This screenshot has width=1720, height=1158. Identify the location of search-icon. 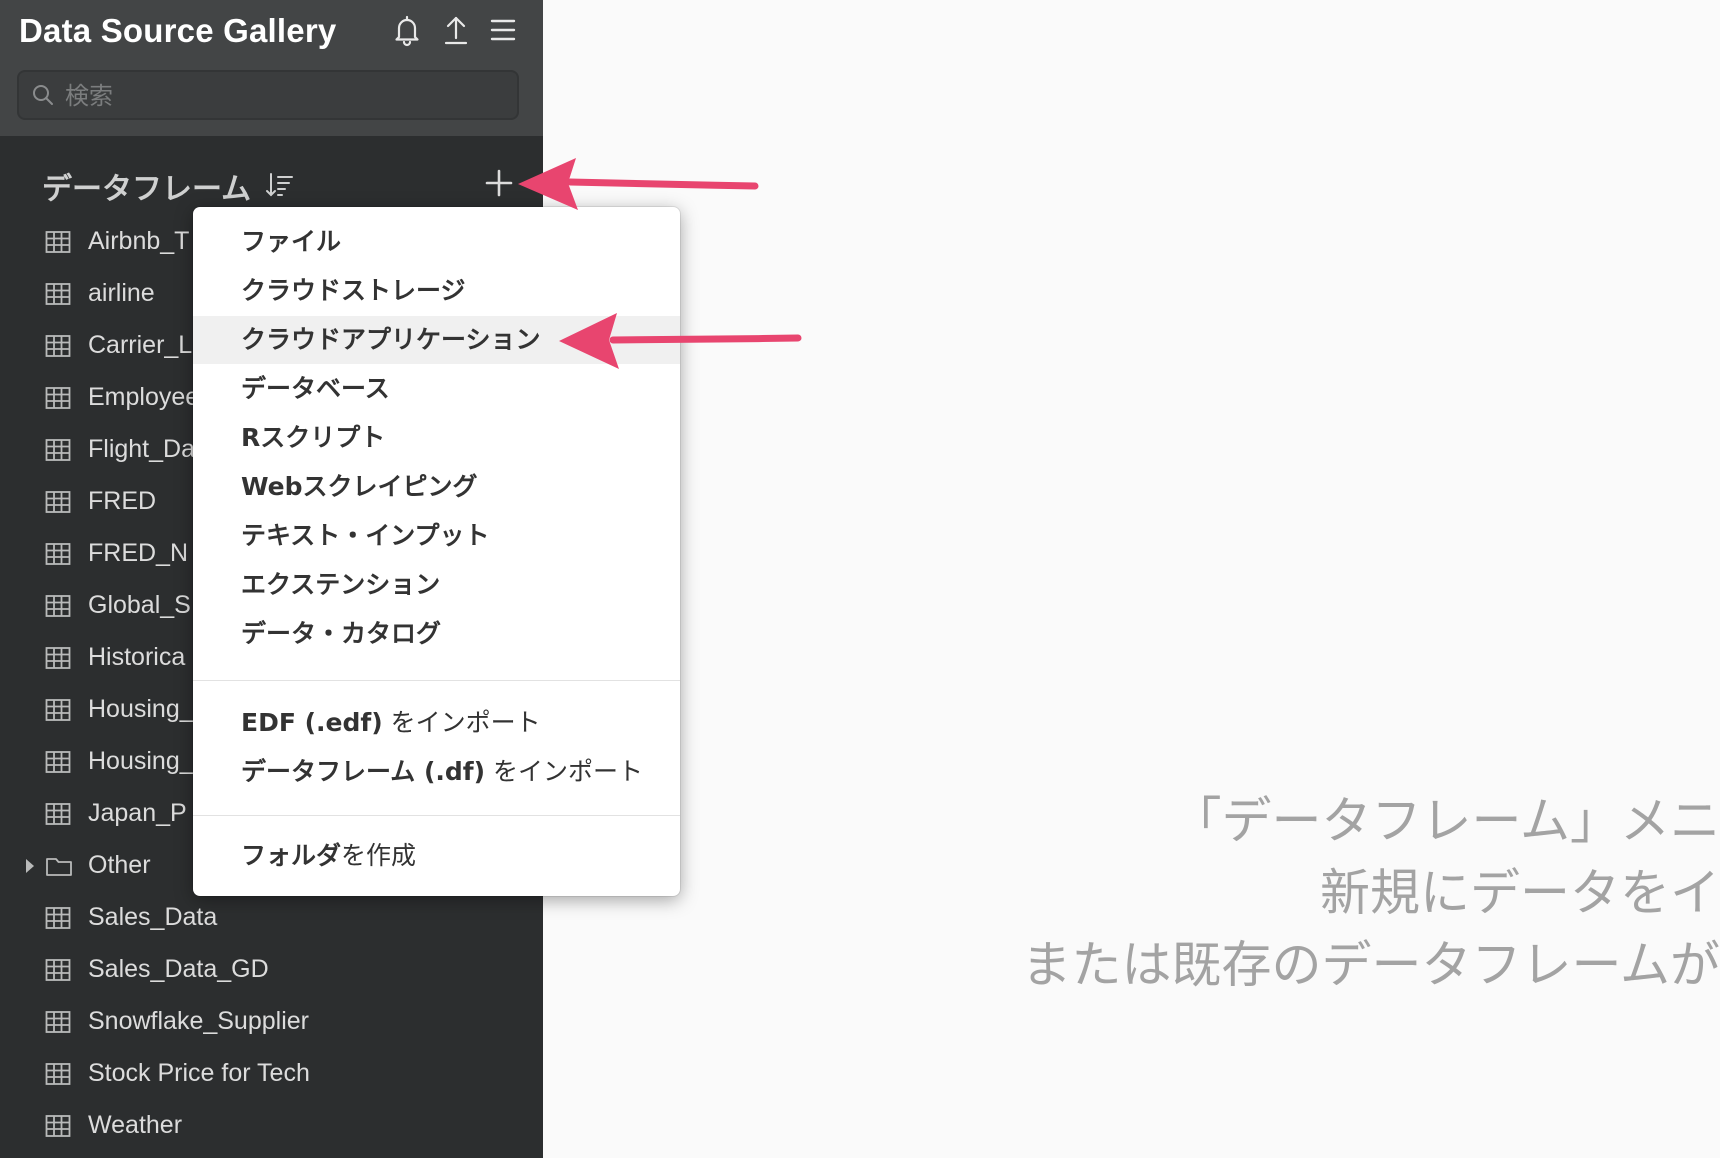
(43, 95).